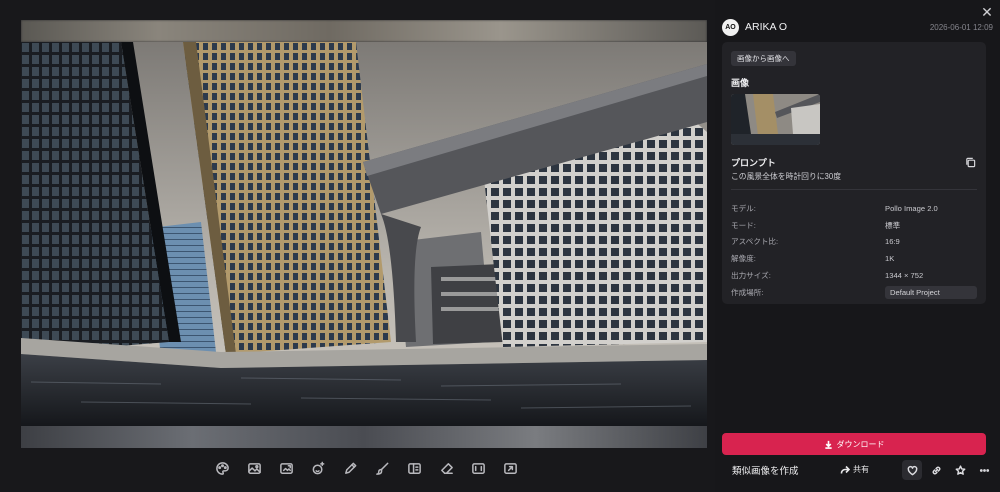  What do you see at coordinates (857, 27) in the screenshot?
I see `user-header: AO ARIKA O 2026-06-01 12:09` at bounding box center [857, 27].